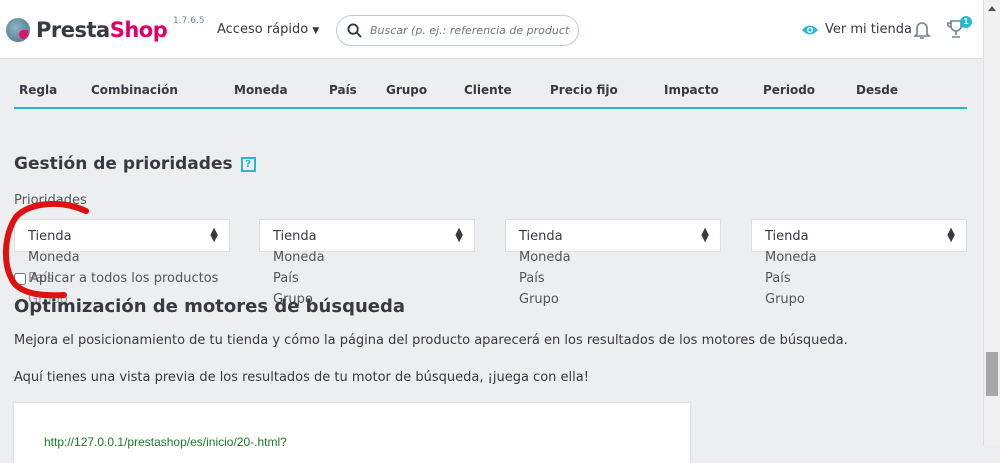 The image size is (1000, 463). I want to click on col-grupo: Grupo, so click(407, 90).